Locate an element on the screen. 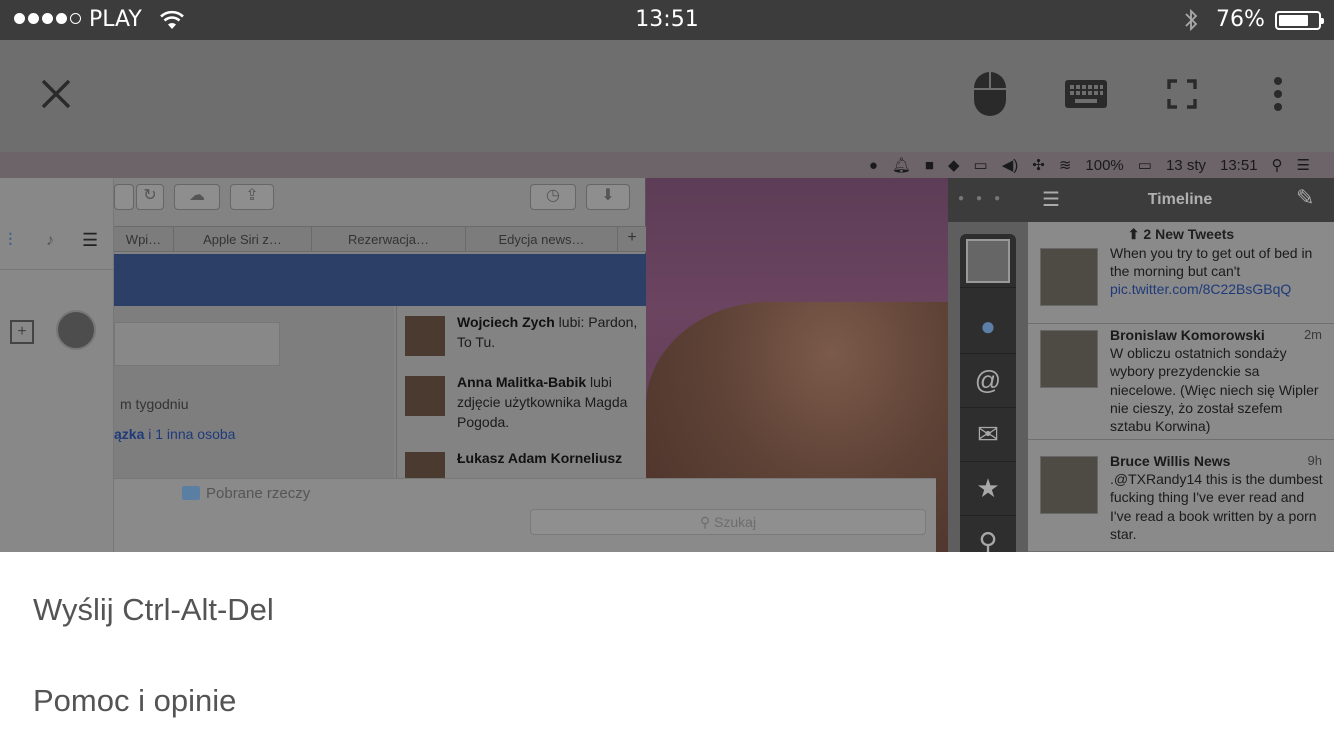 Image resolution: width=1334 pixels, height=750 pixels. tweet-author: Bronislaw Komorowski is located at coordinates (1187, 335).